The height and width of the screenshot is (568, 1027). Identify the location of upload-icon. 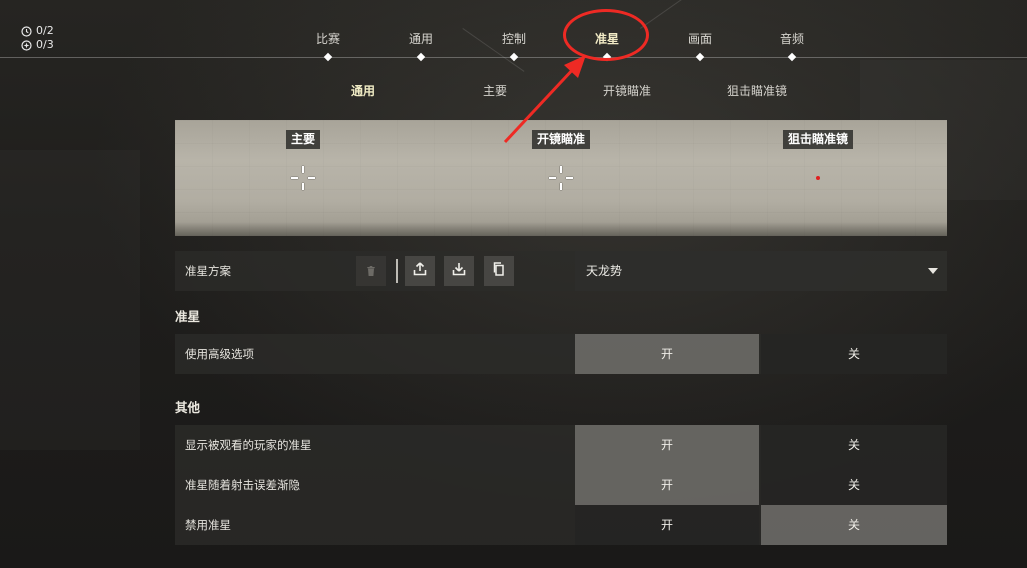
(420, 271).